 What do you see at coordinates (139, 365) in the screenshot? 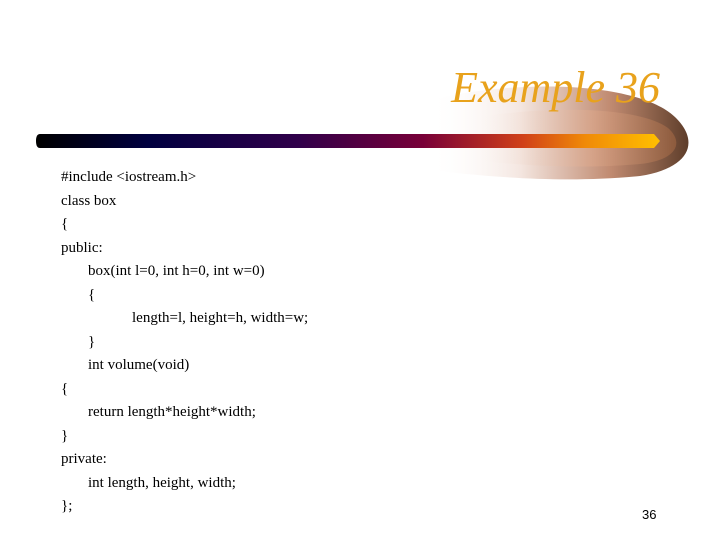
I see `code-line: int volume(void)` at bounding box center [139, 365].